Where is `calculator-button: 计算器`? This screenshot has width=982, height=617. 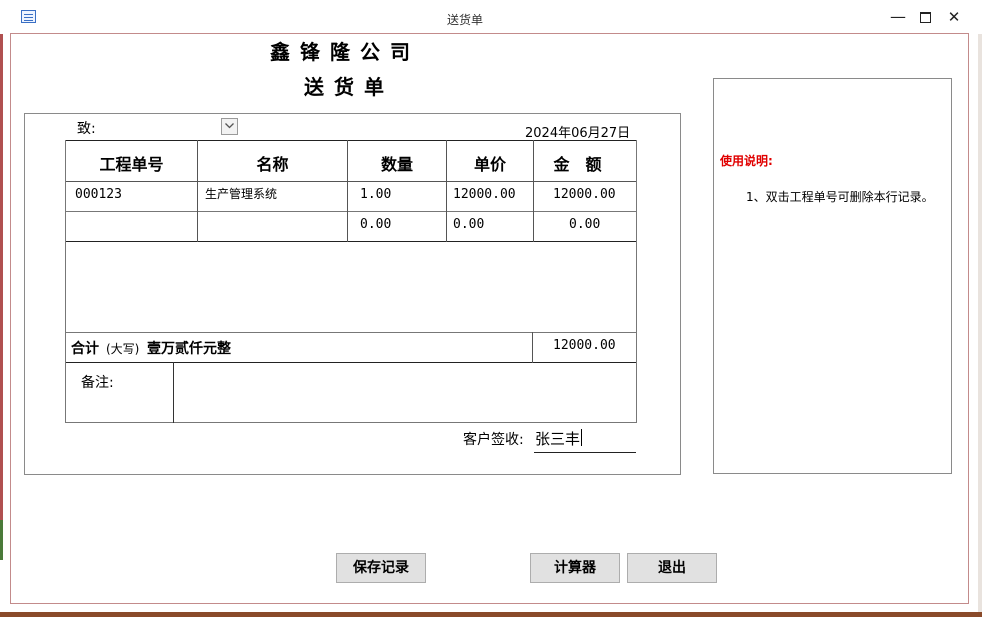 calculator-button: 计算器 is located at coordinates (575, 568).